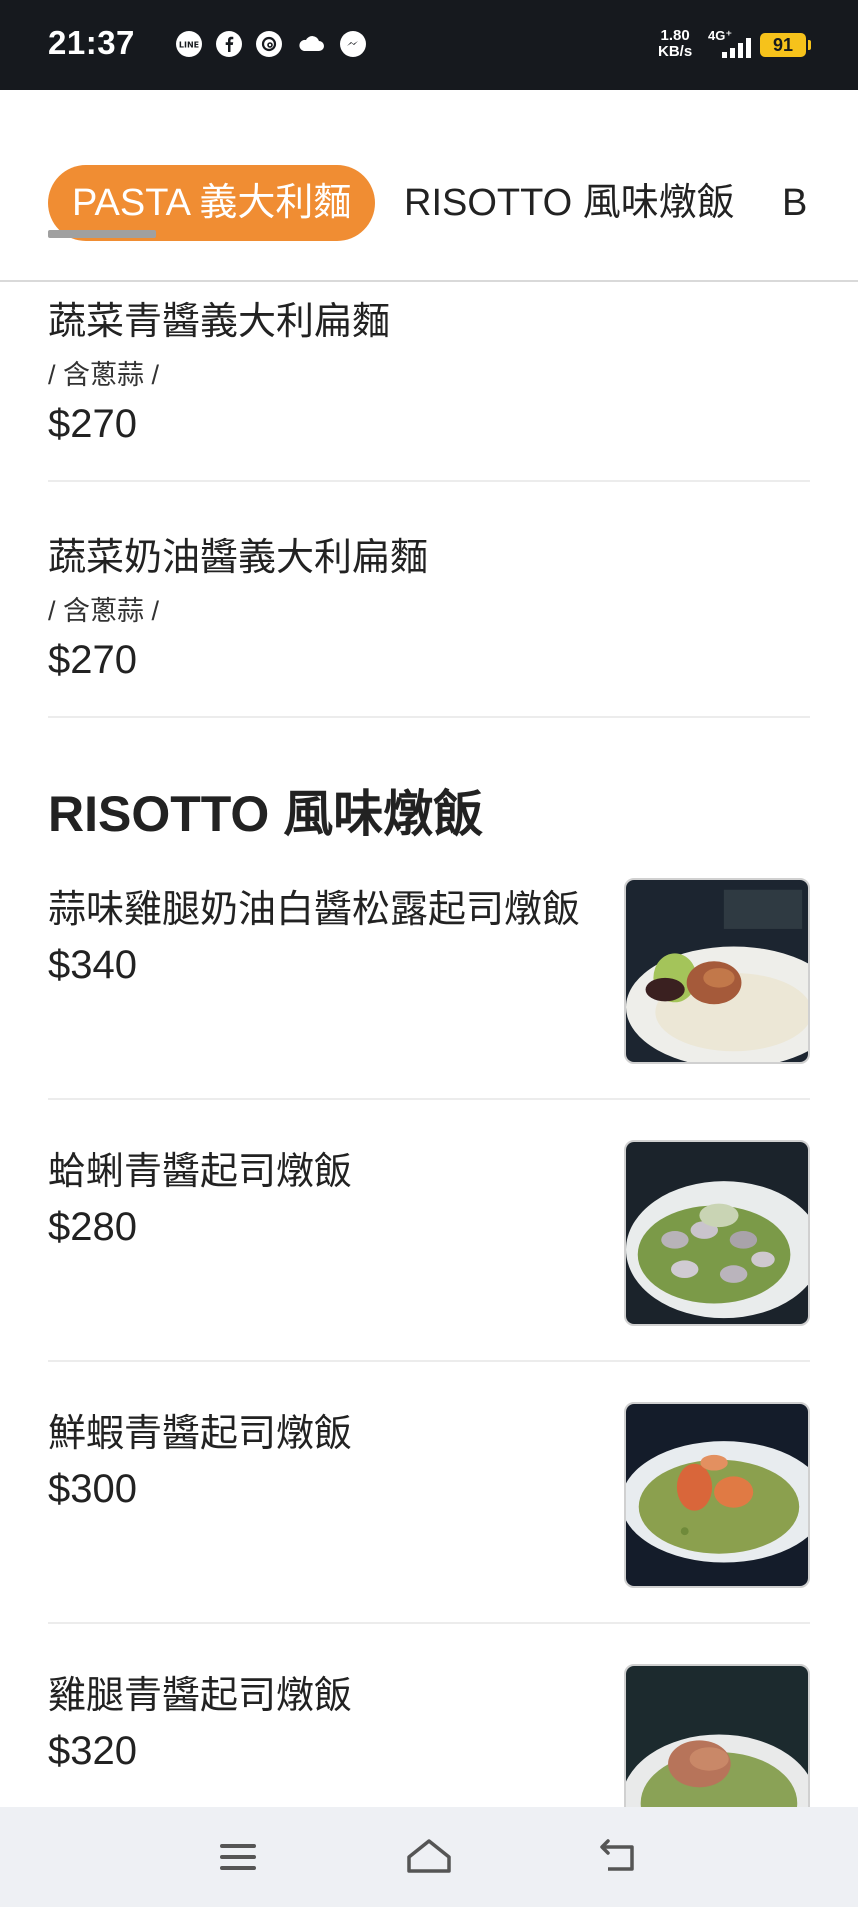  What do you see at coordinates (429, 1497) in the screenshot?
I see `menu-item-risotto-shrimp-pesto: 鮮蝦青醬起司燉飯 $300` at bounding box center [429, 1497].